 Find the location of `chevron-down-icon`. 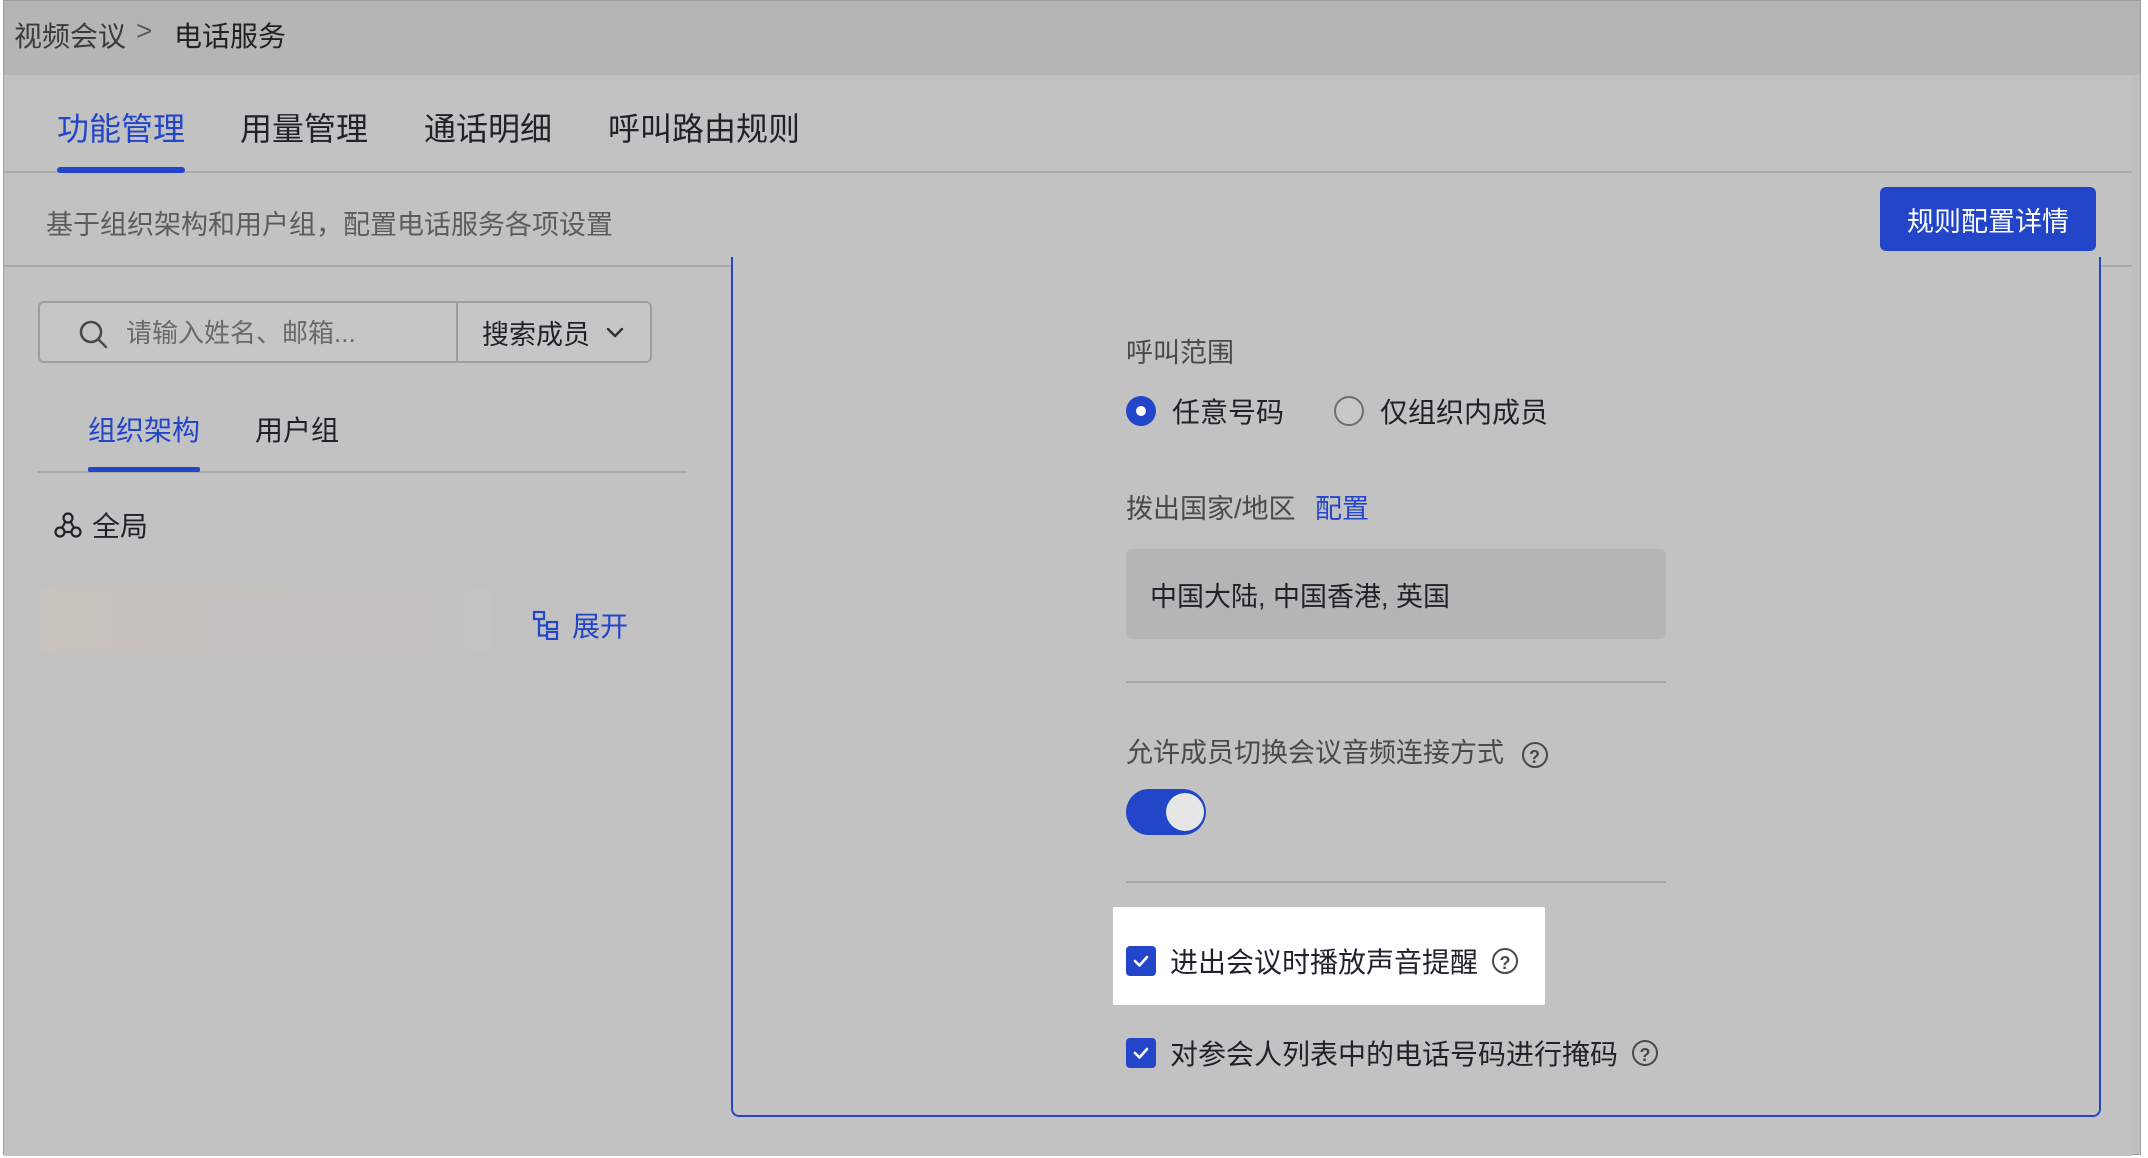

chevron-down-icon is located at coordinates (615, 332).